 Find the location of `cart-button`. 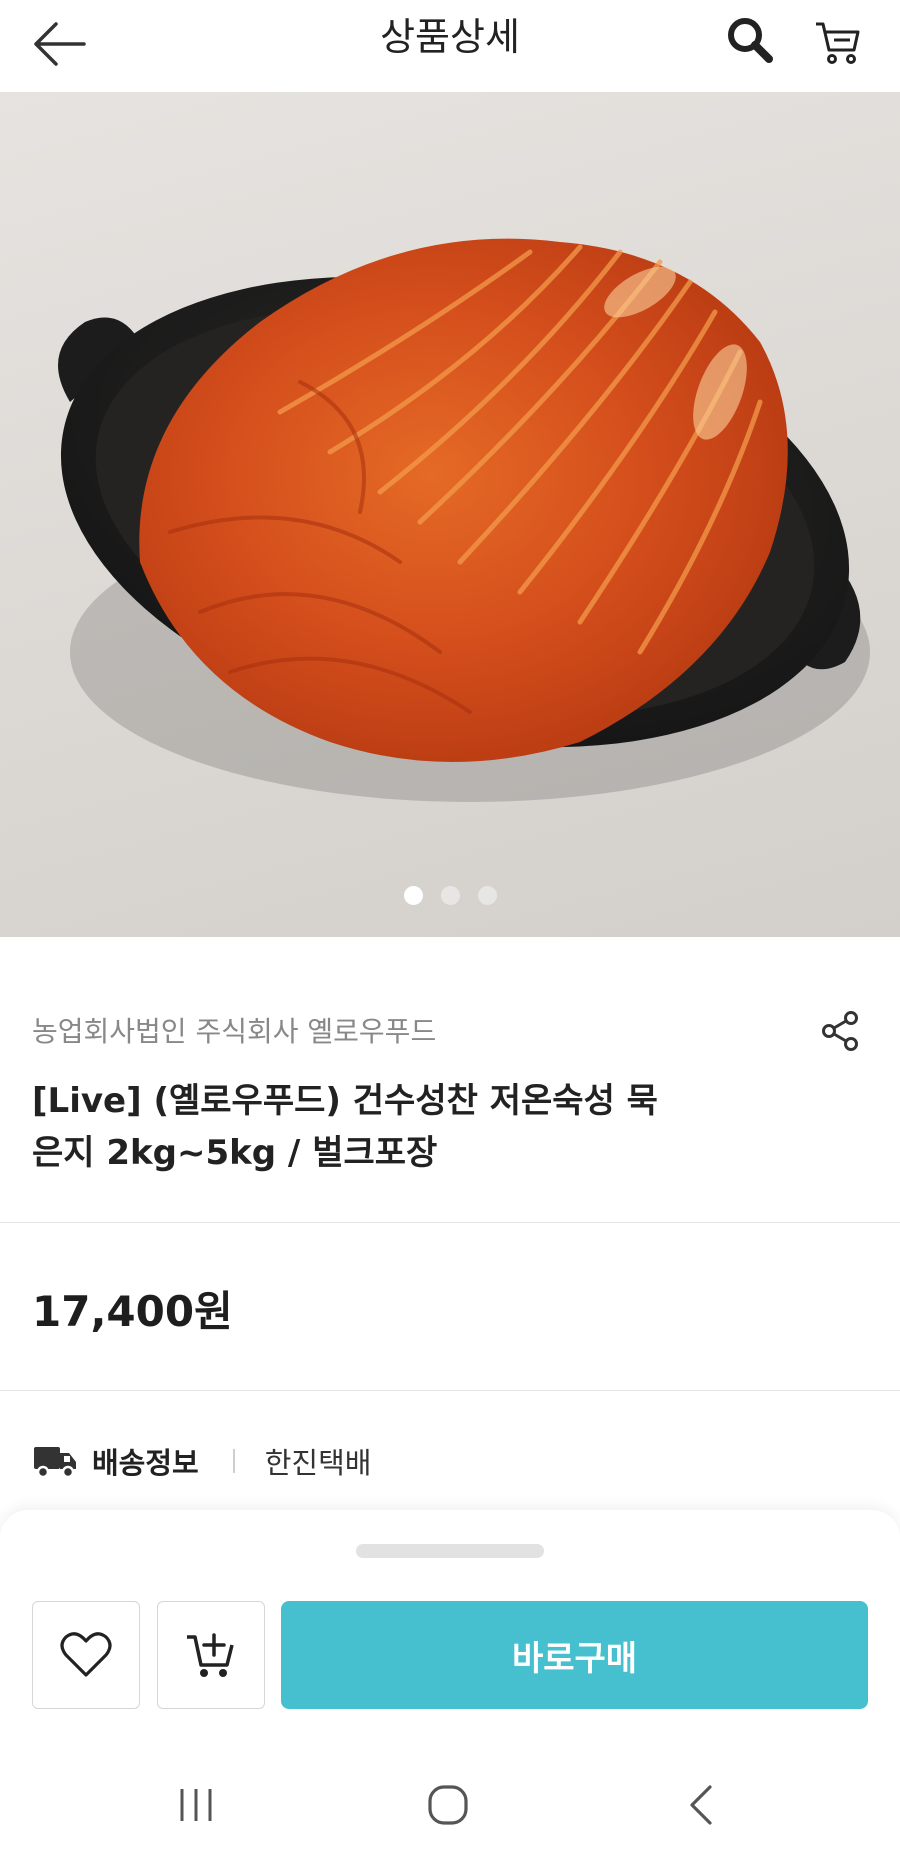

cart-button is located at coordinates (838, 42).